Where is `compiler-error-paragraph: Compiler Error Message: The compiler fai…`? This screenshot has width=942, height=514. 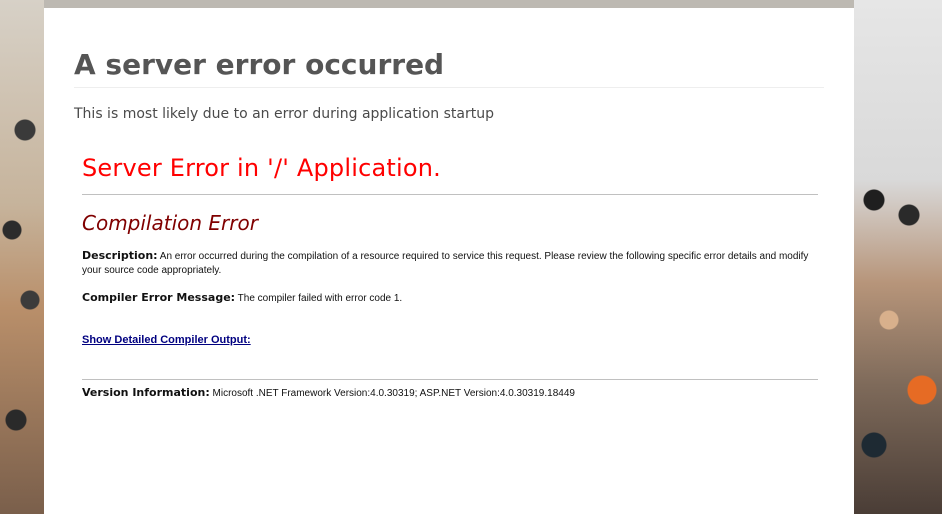 compiler-error-paragraph: Compiler Error Message: The compiler fai… is located at coordinates (450, 298).